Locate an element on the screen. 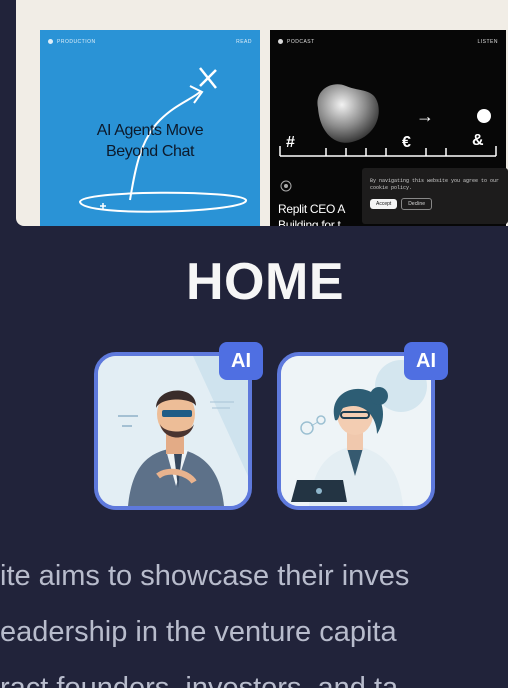  description-line: eadership in the venture capita is located at coordinates (198, 632).